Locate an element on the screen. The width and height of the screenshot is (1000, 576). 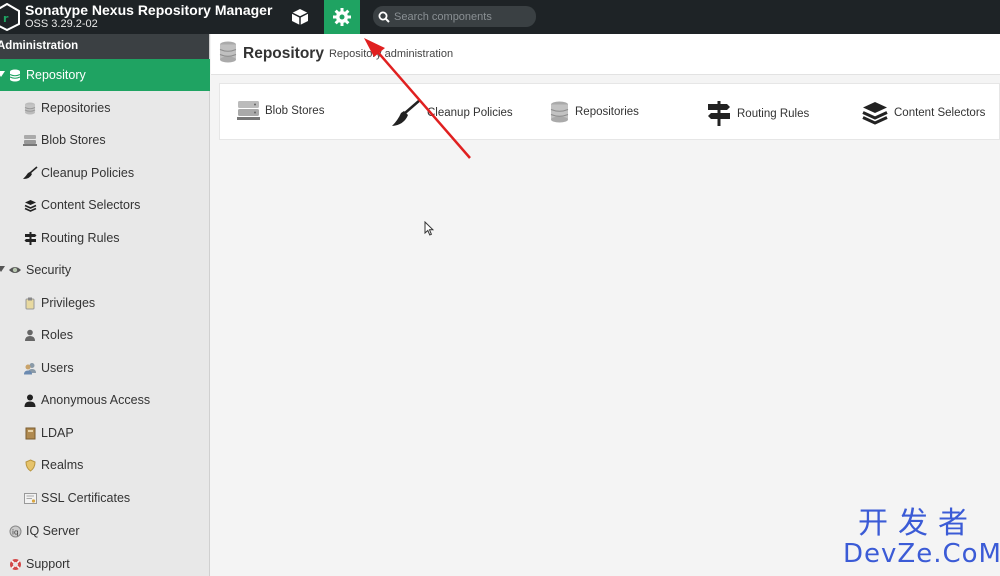
sidebar-item-users: Users is located at coordinates (105, 368).